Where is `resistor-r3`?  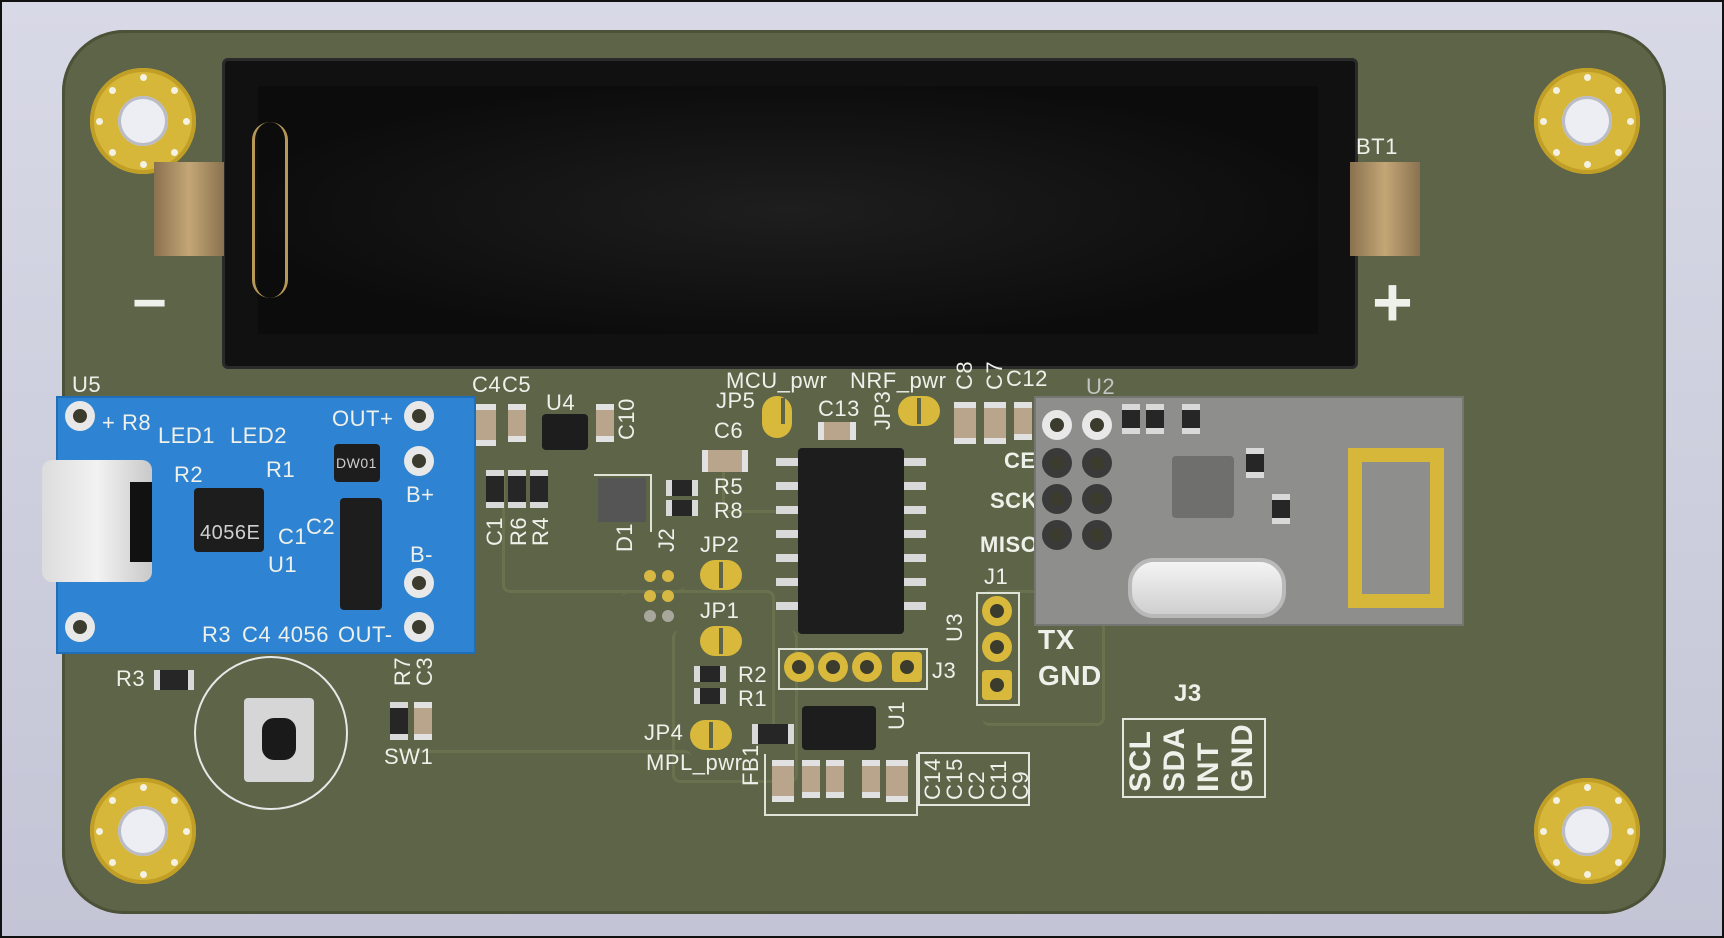
resistor-r3 is located at coordinates (174, 680).